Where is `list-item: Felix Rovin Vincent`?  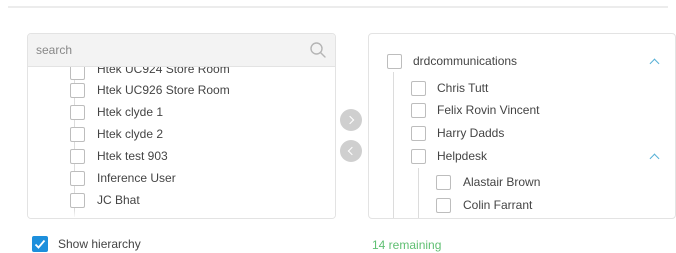
list-item: Felix Rovin Vincent is located at coordinates (522, 111).